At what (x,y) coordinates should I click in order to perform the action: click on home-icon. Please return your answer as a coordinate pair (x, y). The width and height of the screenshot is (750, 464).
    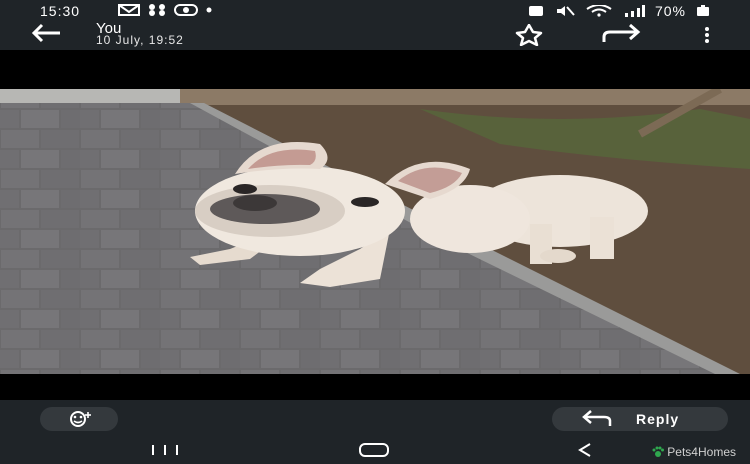
    Looking at the image, I should click on (374, 450).